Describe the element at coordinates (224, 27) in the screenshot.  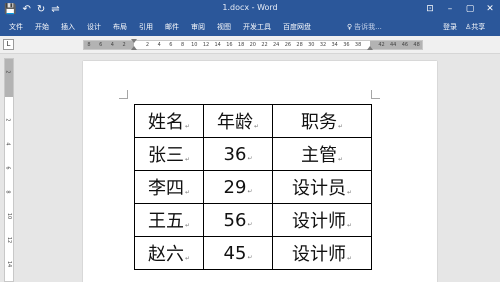
I see `tab-view: 视图` at that location.